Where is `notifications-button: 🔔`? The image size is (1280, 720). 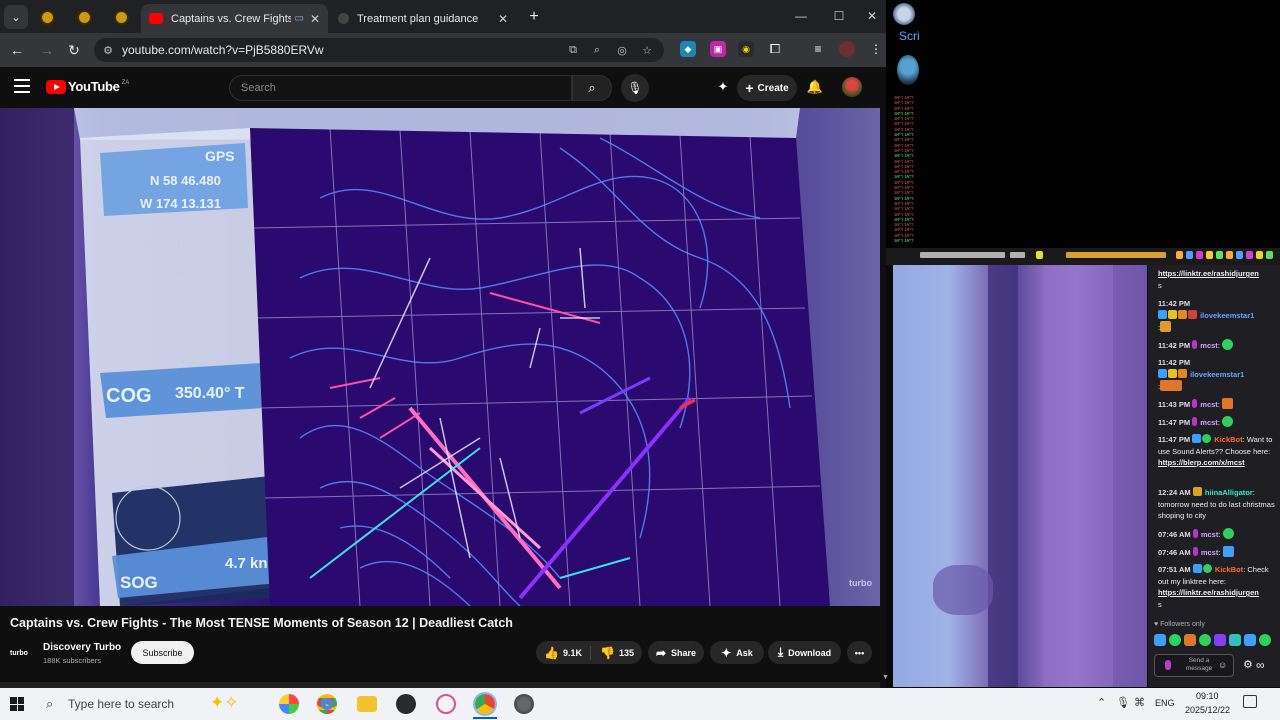 notifications-button: 🔔 is located at coordinates (815, 87).